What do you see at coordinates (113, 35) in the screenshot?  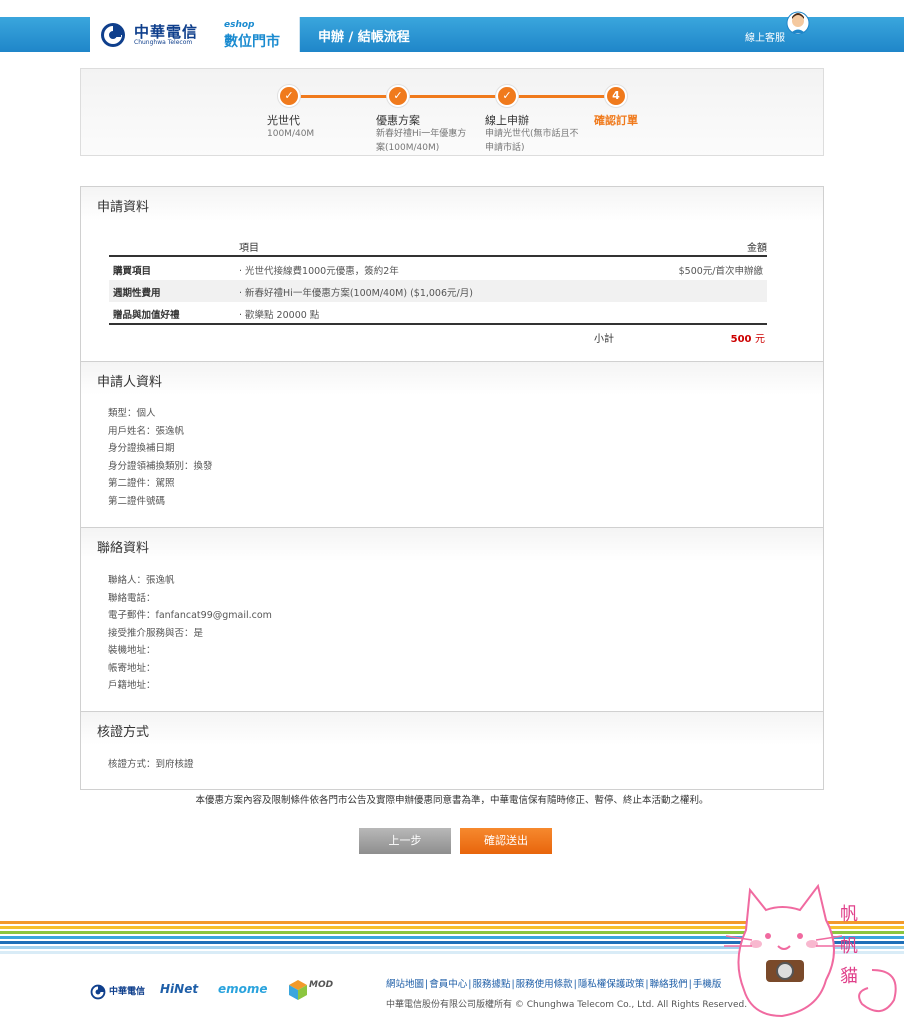 I see `chunghwa-logo-icon` at bounding box center [113, 35].